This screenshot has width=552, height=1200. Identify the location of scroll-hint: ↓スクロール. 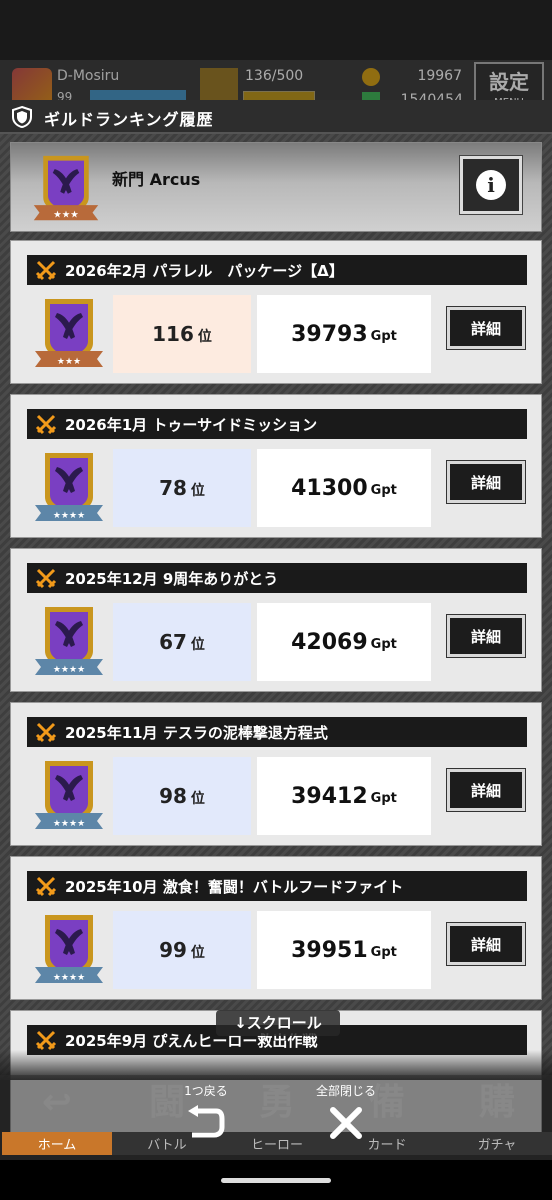
(278, 1023).